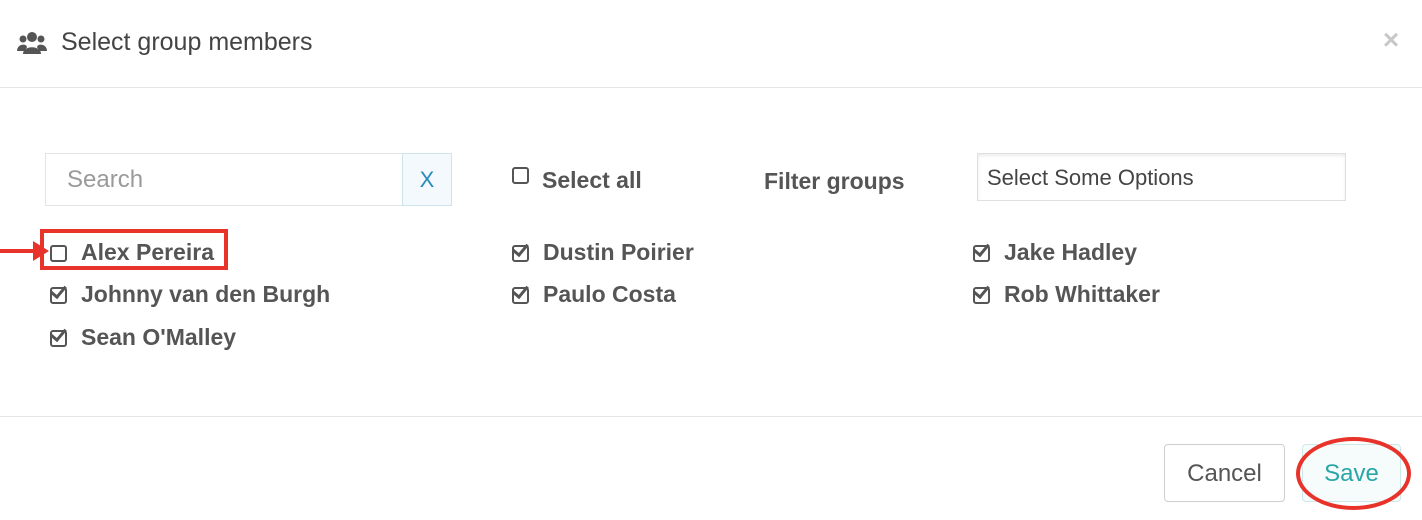 This screenshot has height=520, width=1422. What do you see at coordinates (234, 179) in the screenshot?
I see `search-input` at bounding box center [234, 179].